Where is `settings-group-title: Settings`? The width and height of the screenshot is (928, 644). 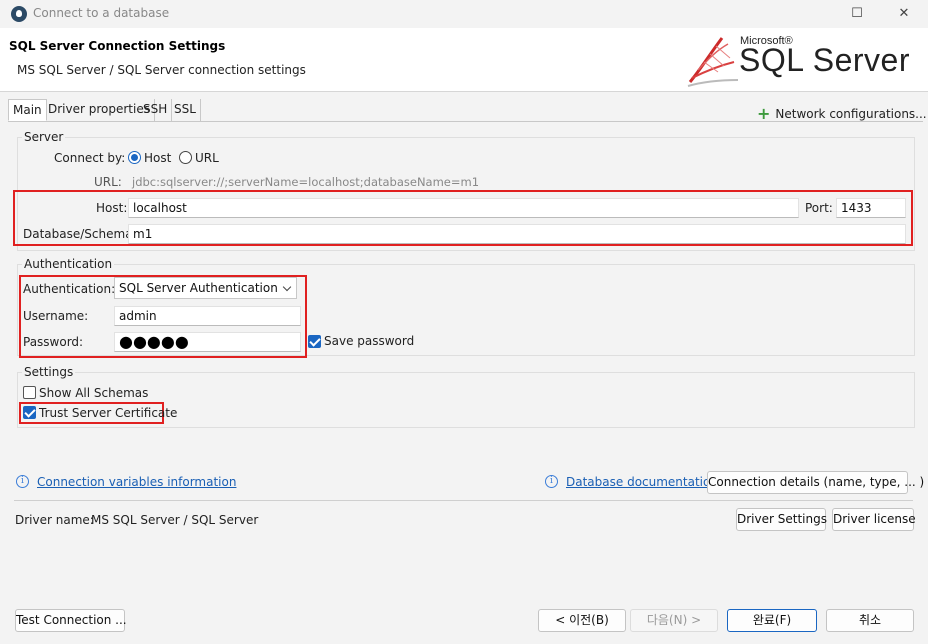 settings-group-title: Settings is located at coordinates (49, 372).